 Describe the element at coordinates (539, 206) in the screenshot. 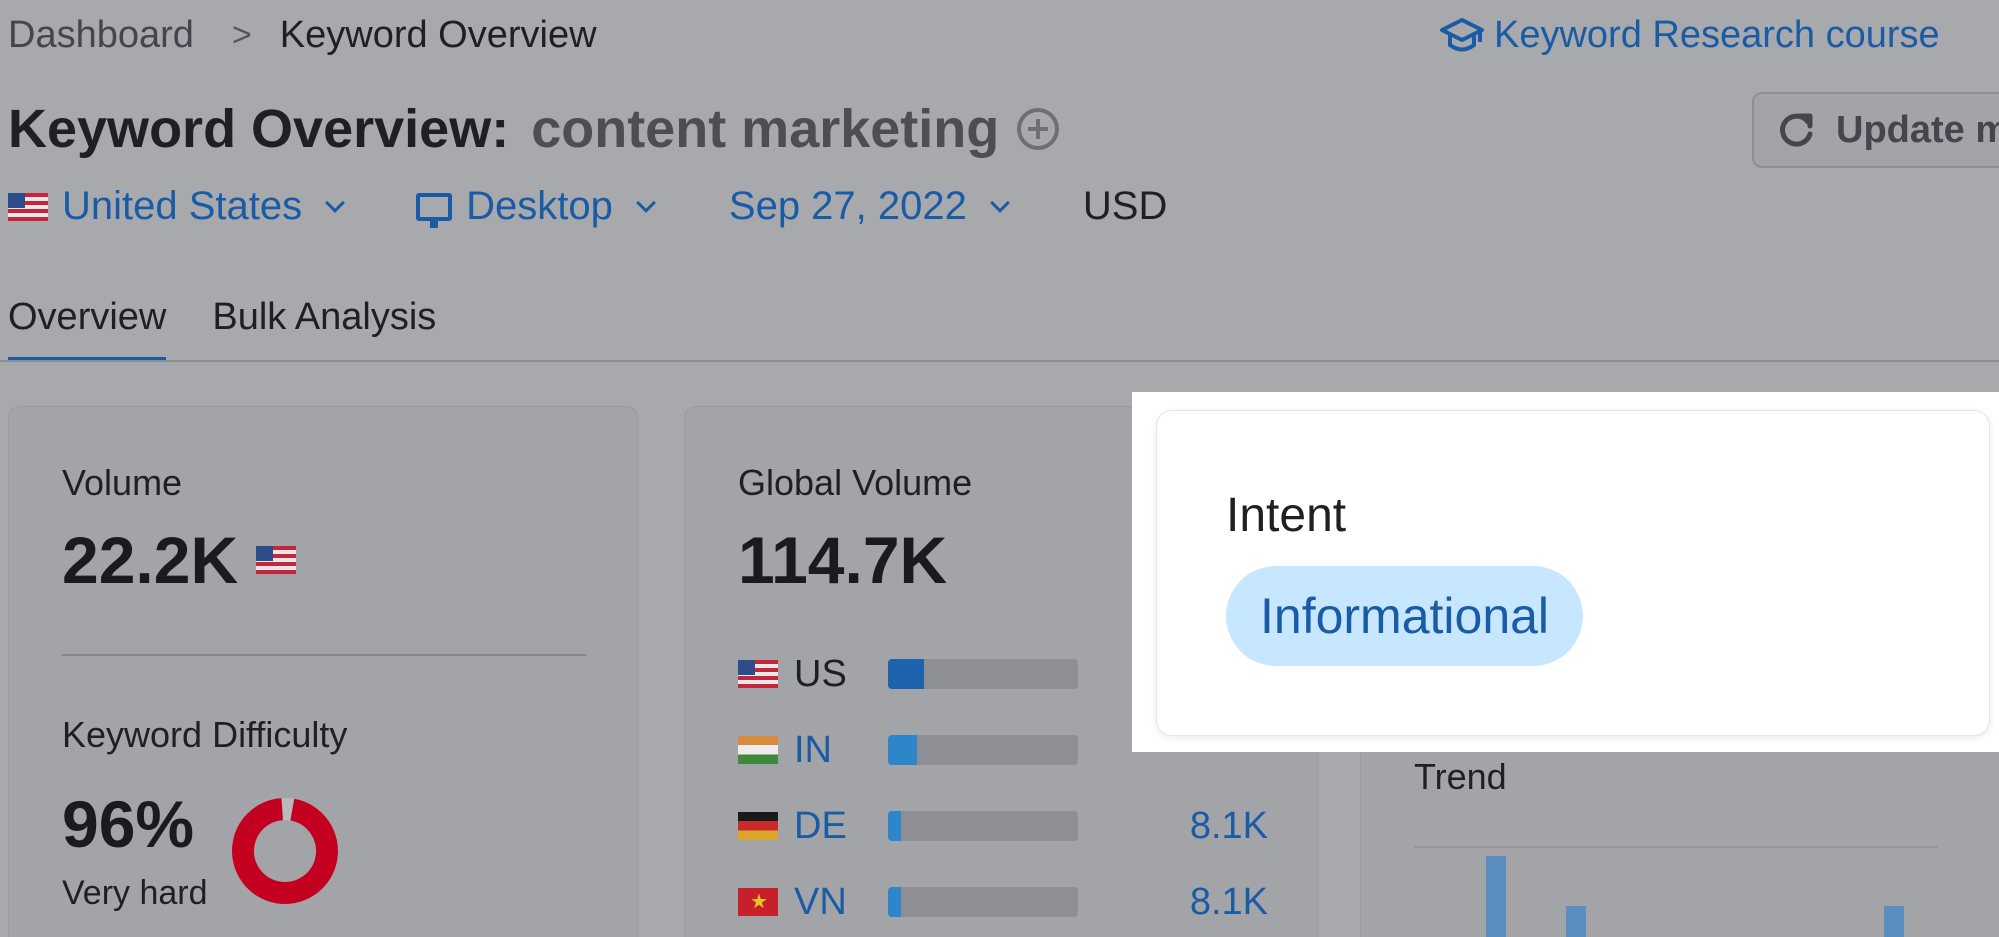

I see `device-selector-label: Desktop` at that location.